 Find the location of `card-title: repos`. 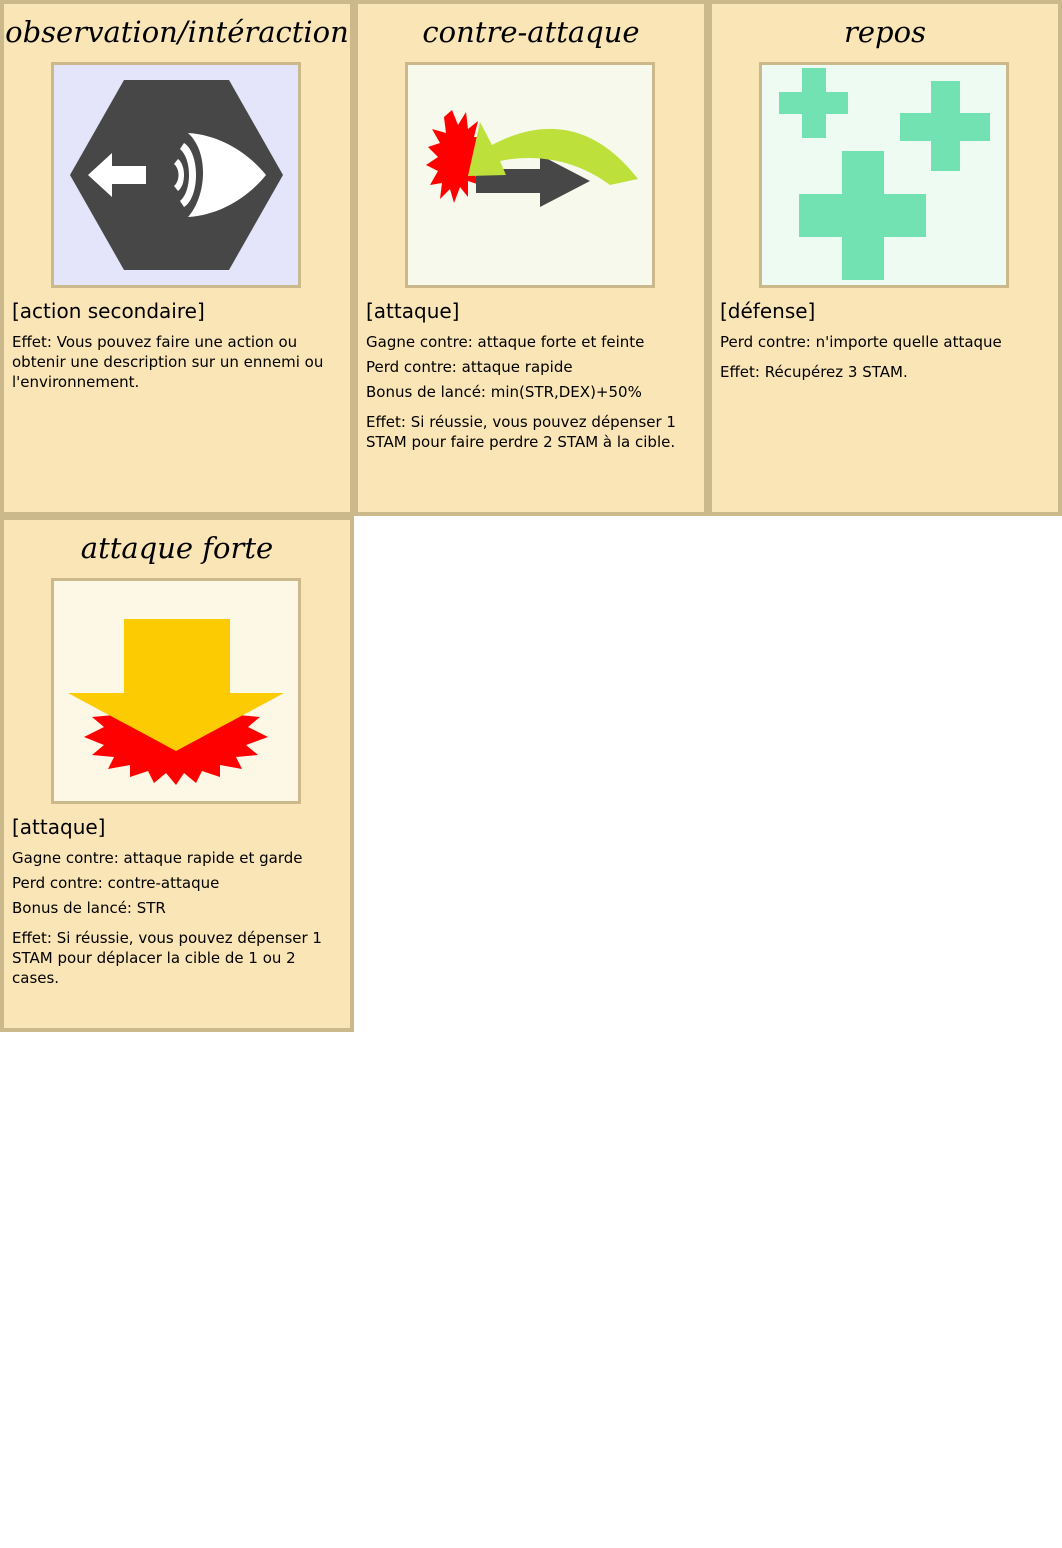

card-title: repos is located at coordinates (885, 32).